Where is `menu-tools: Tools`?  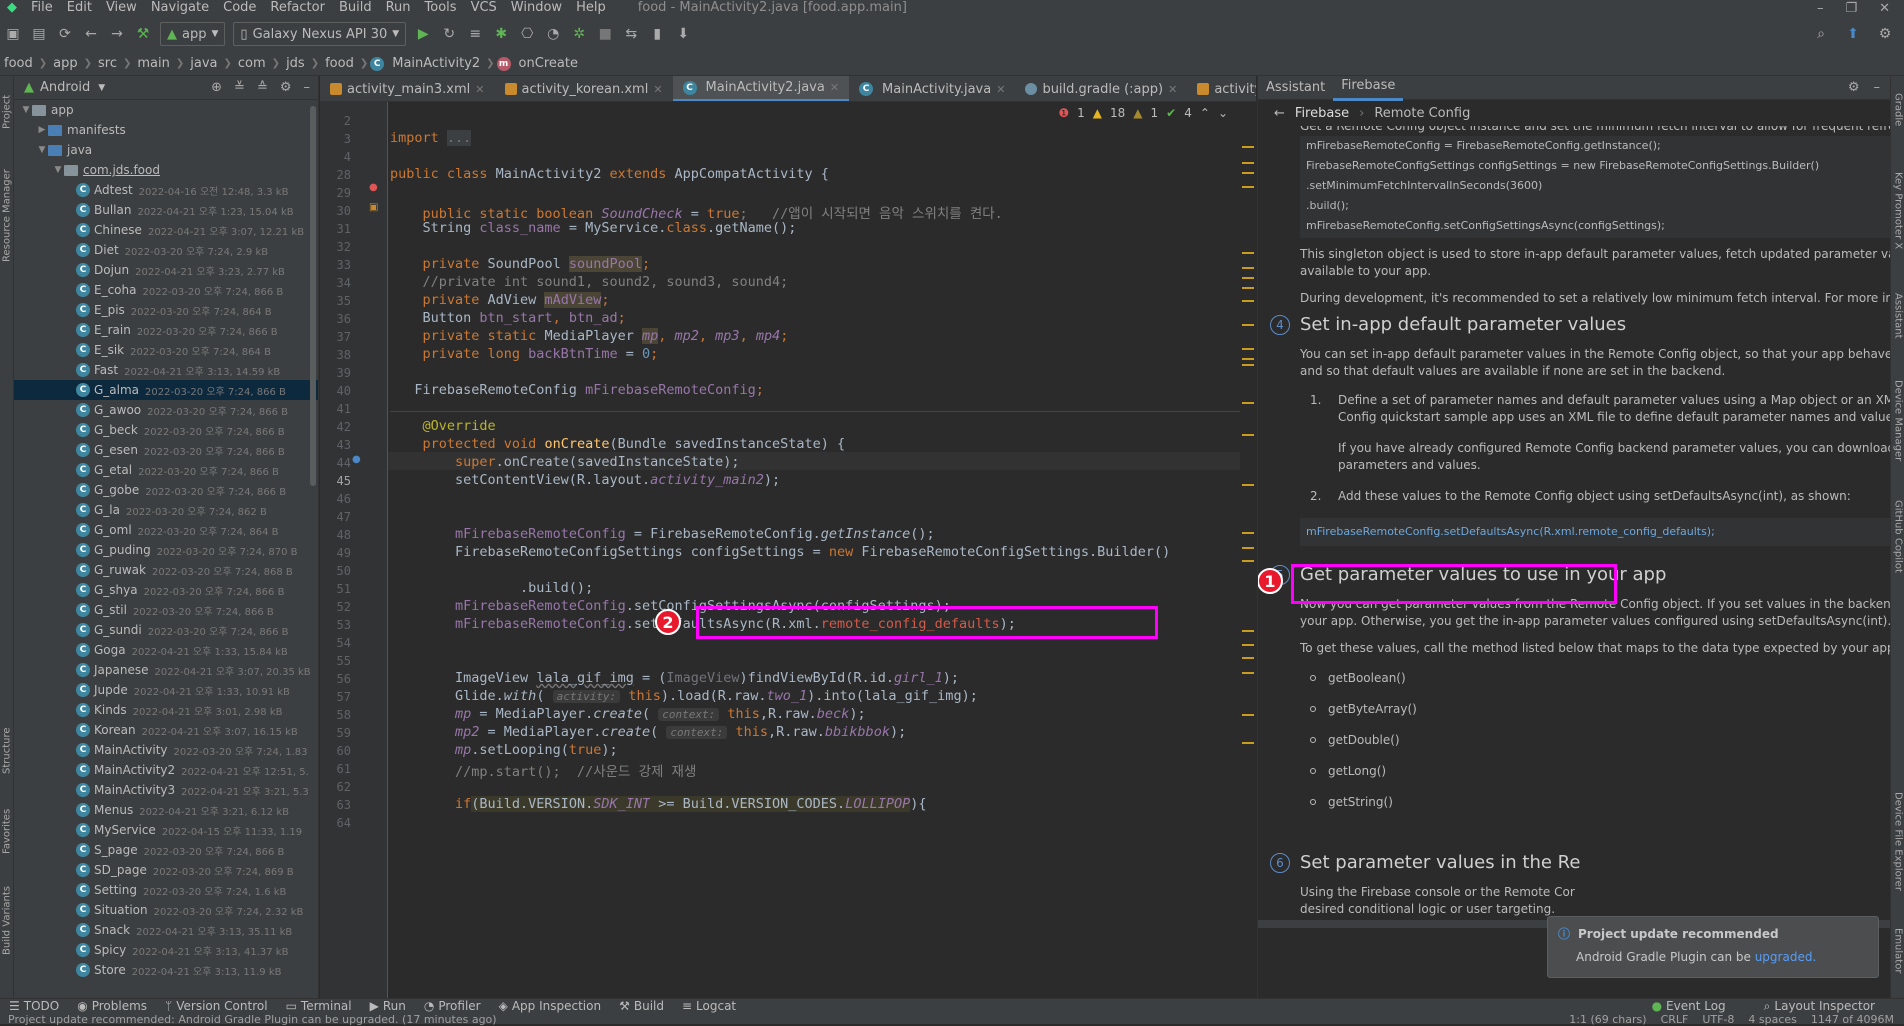
menu-tools: Tools is located at coordinates (441, 8).